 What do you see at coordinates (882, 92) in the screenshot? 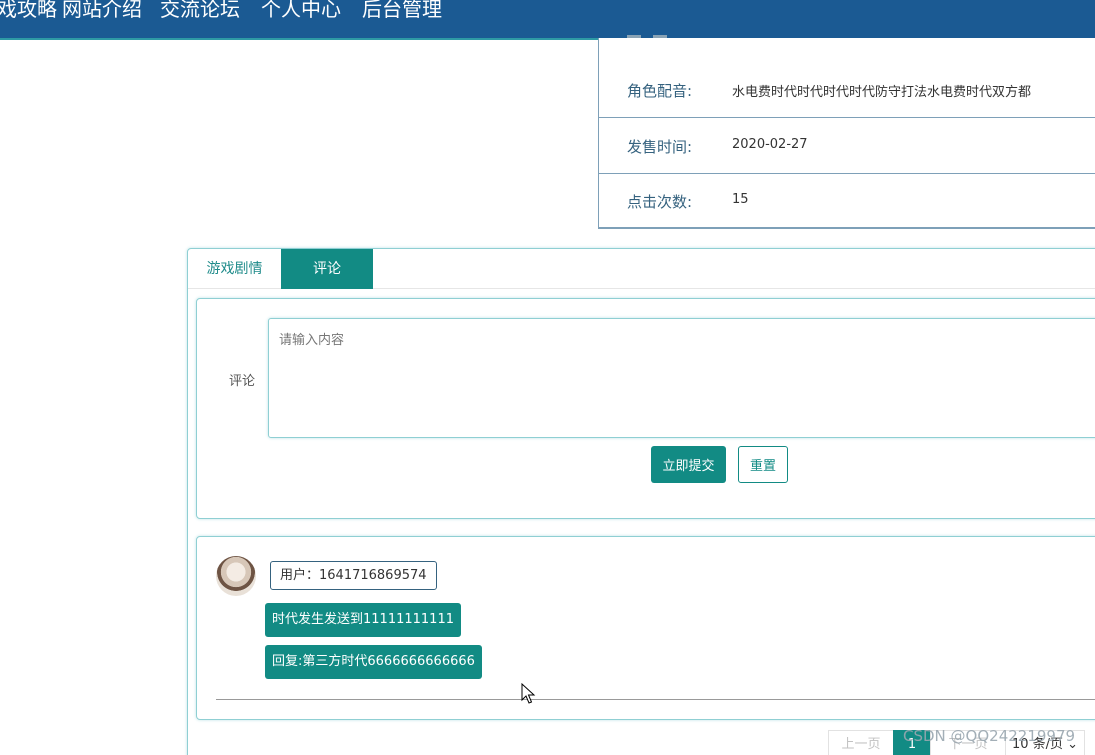
I see `info-value: 水电费时代时代时代时代防守打法水电费时代双方都` at bounding box center [882, 92].